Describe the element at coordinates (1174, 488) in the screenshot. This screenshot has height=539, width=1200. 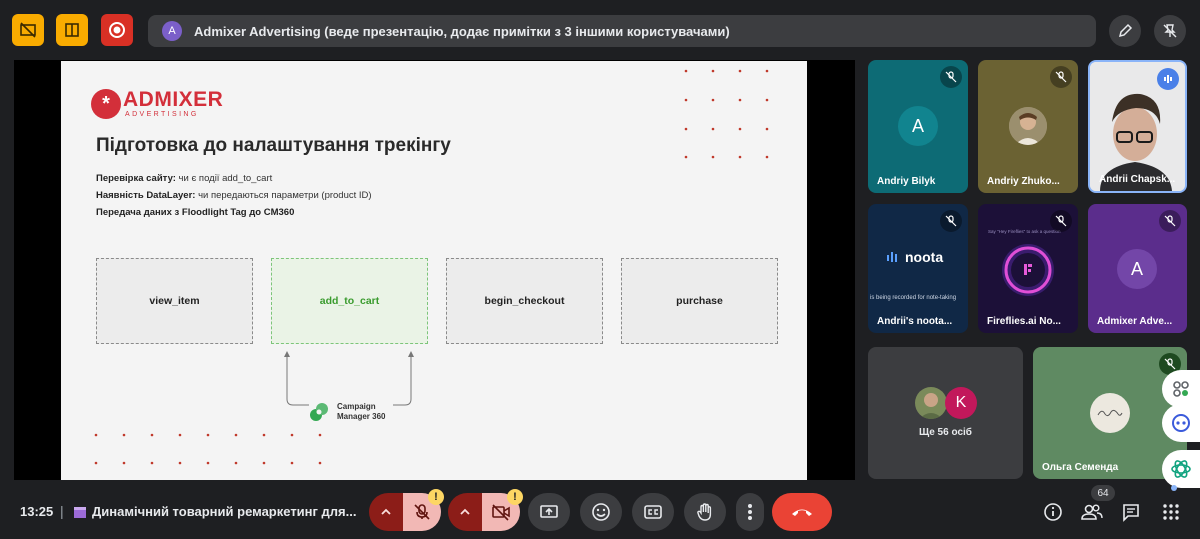
I see `status-dot-icon` at that location.